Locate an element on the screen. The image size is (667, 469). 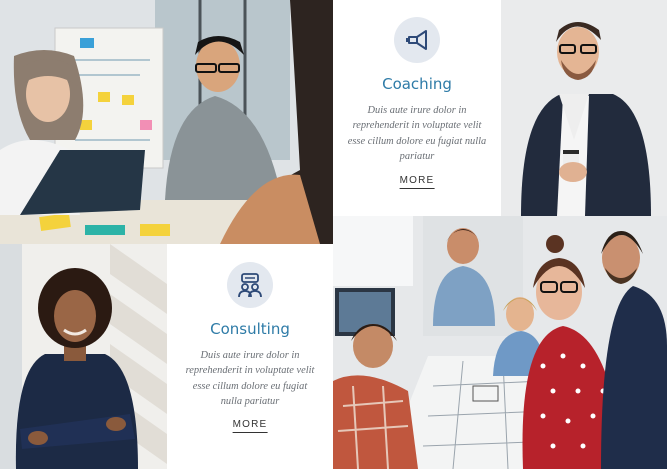
team-icon is located at coordinates (250, 285).